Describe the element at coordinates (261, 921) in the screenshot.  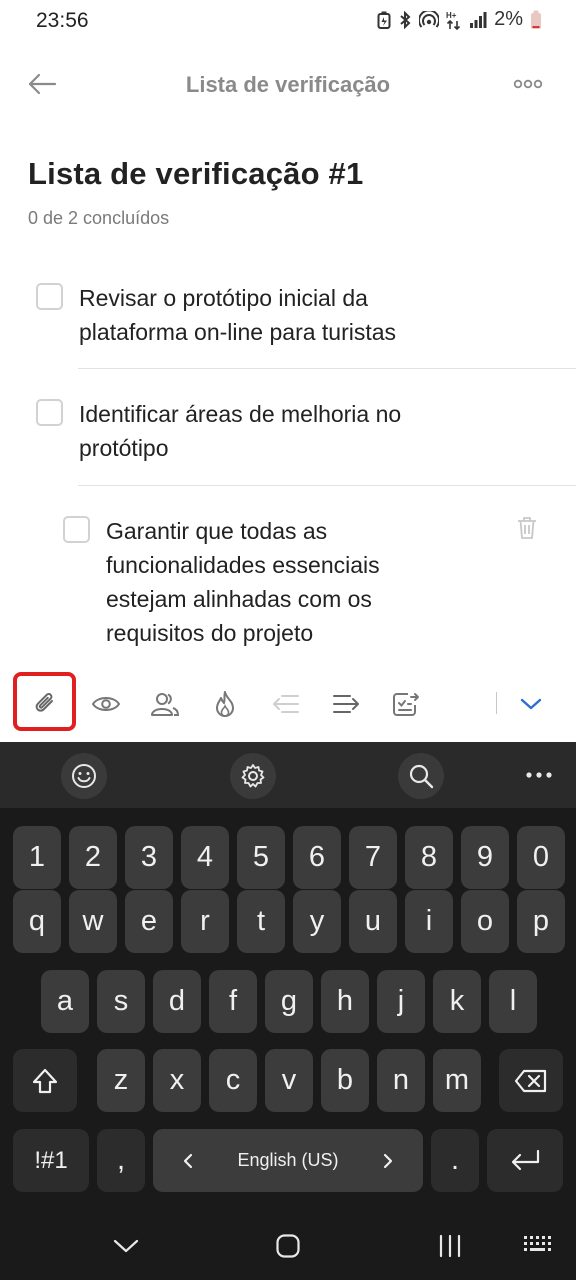
I see `key-letter-4: t` at that location.